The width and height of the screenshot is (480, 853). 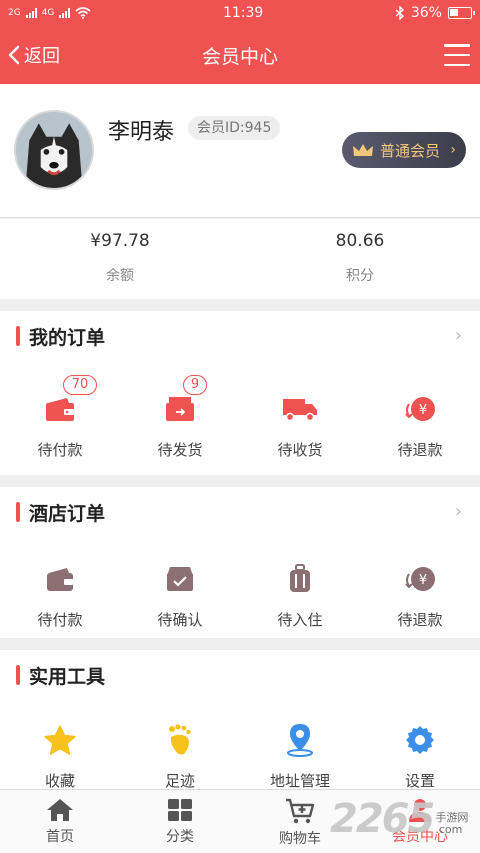 I want to click on home-icon, so click(x=60, y=810).